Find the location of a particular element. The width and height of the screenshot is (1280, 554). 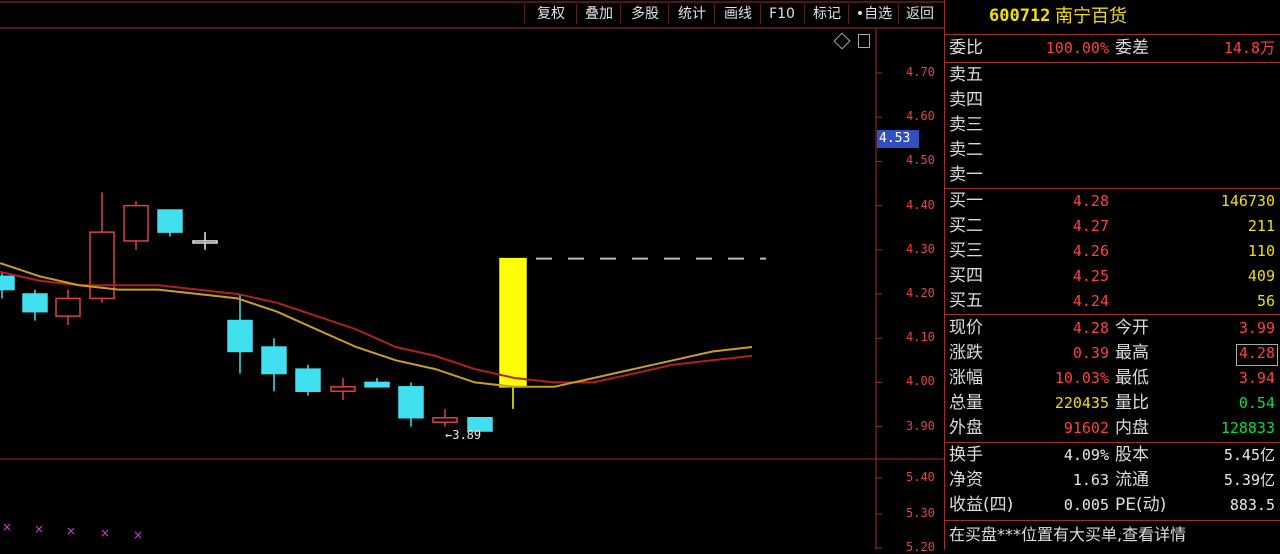

stat-value: 5.39亿 is located at coordinates (1249, 480).